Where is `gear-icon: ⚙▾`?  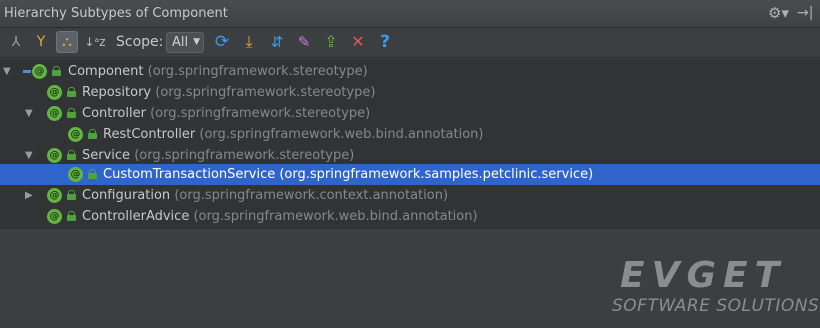
gear-icon: ⚙▾ is located at coordinates (779, 13).